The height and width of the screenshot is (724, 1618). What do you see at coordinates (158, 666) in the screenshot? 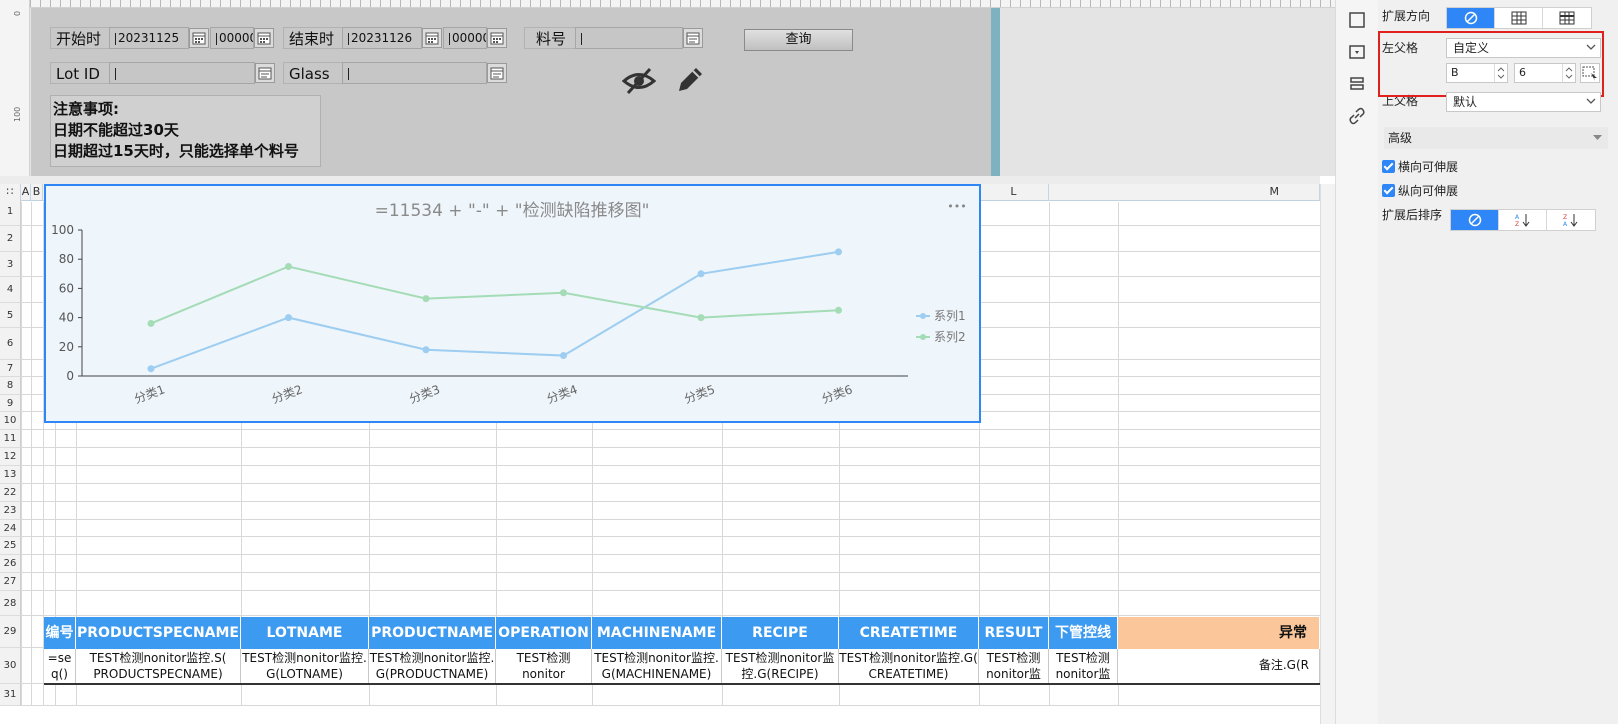
I see `table-cell-1: TEST检测nonitor监控.S(PRODUCTSPECNAME)` at bounding box center [158, 666].